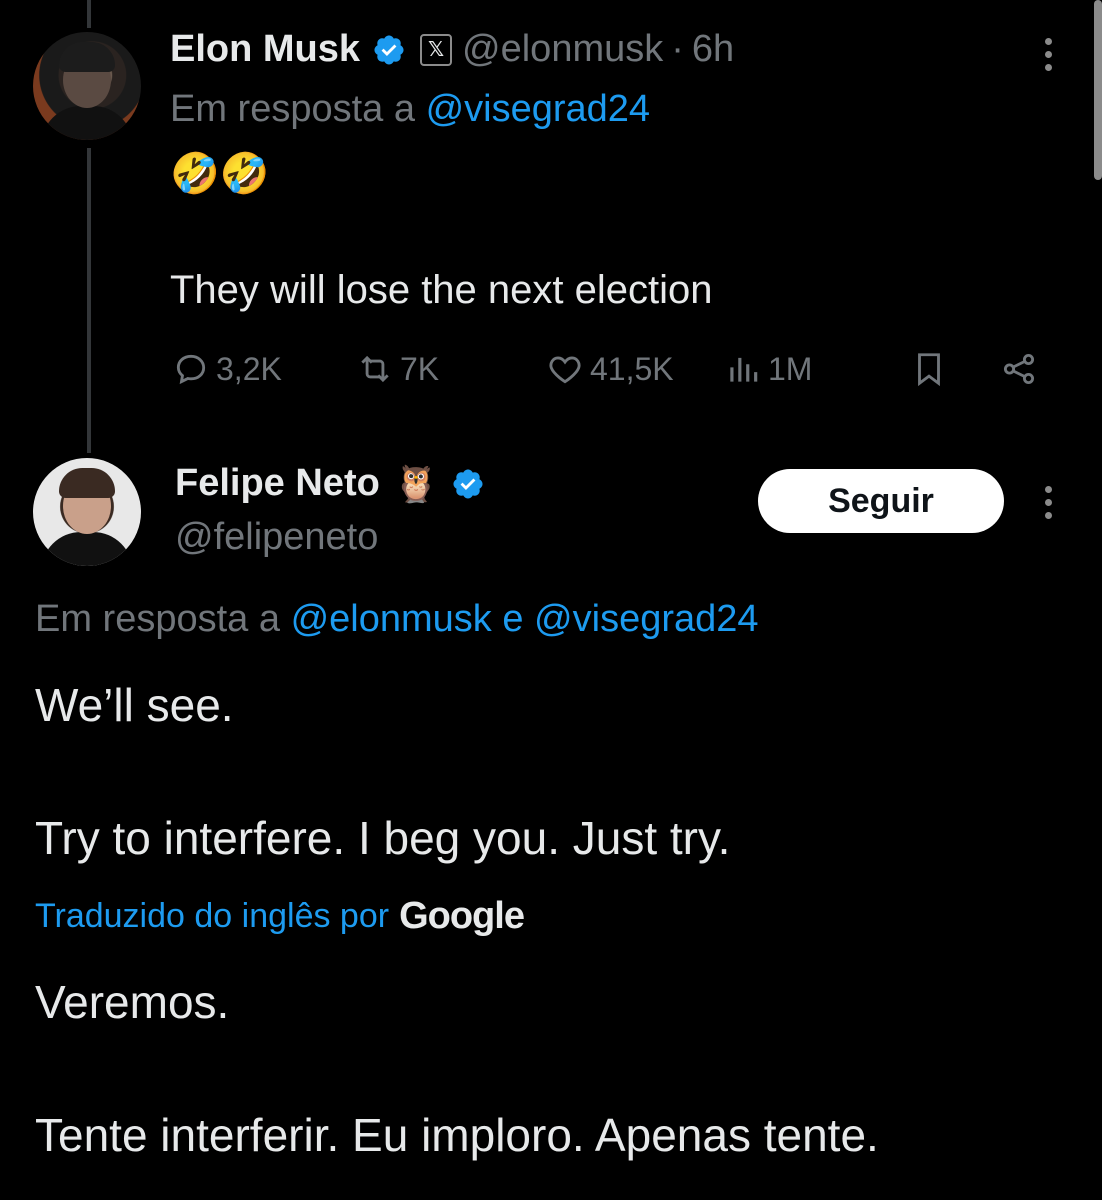  I want to click on views-button: 1M, so click(768, 369).